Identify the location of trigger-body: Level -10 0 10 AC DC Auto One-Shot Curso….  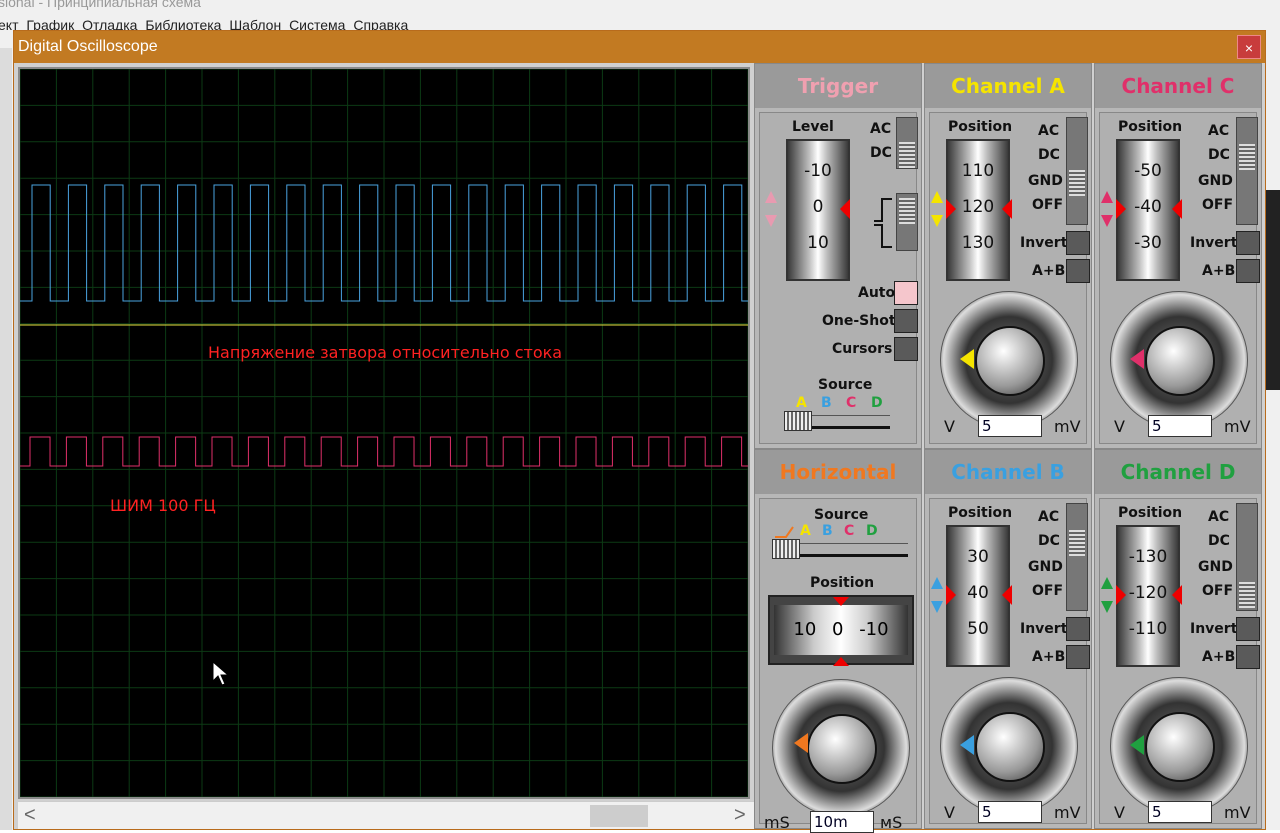
(838, 278).